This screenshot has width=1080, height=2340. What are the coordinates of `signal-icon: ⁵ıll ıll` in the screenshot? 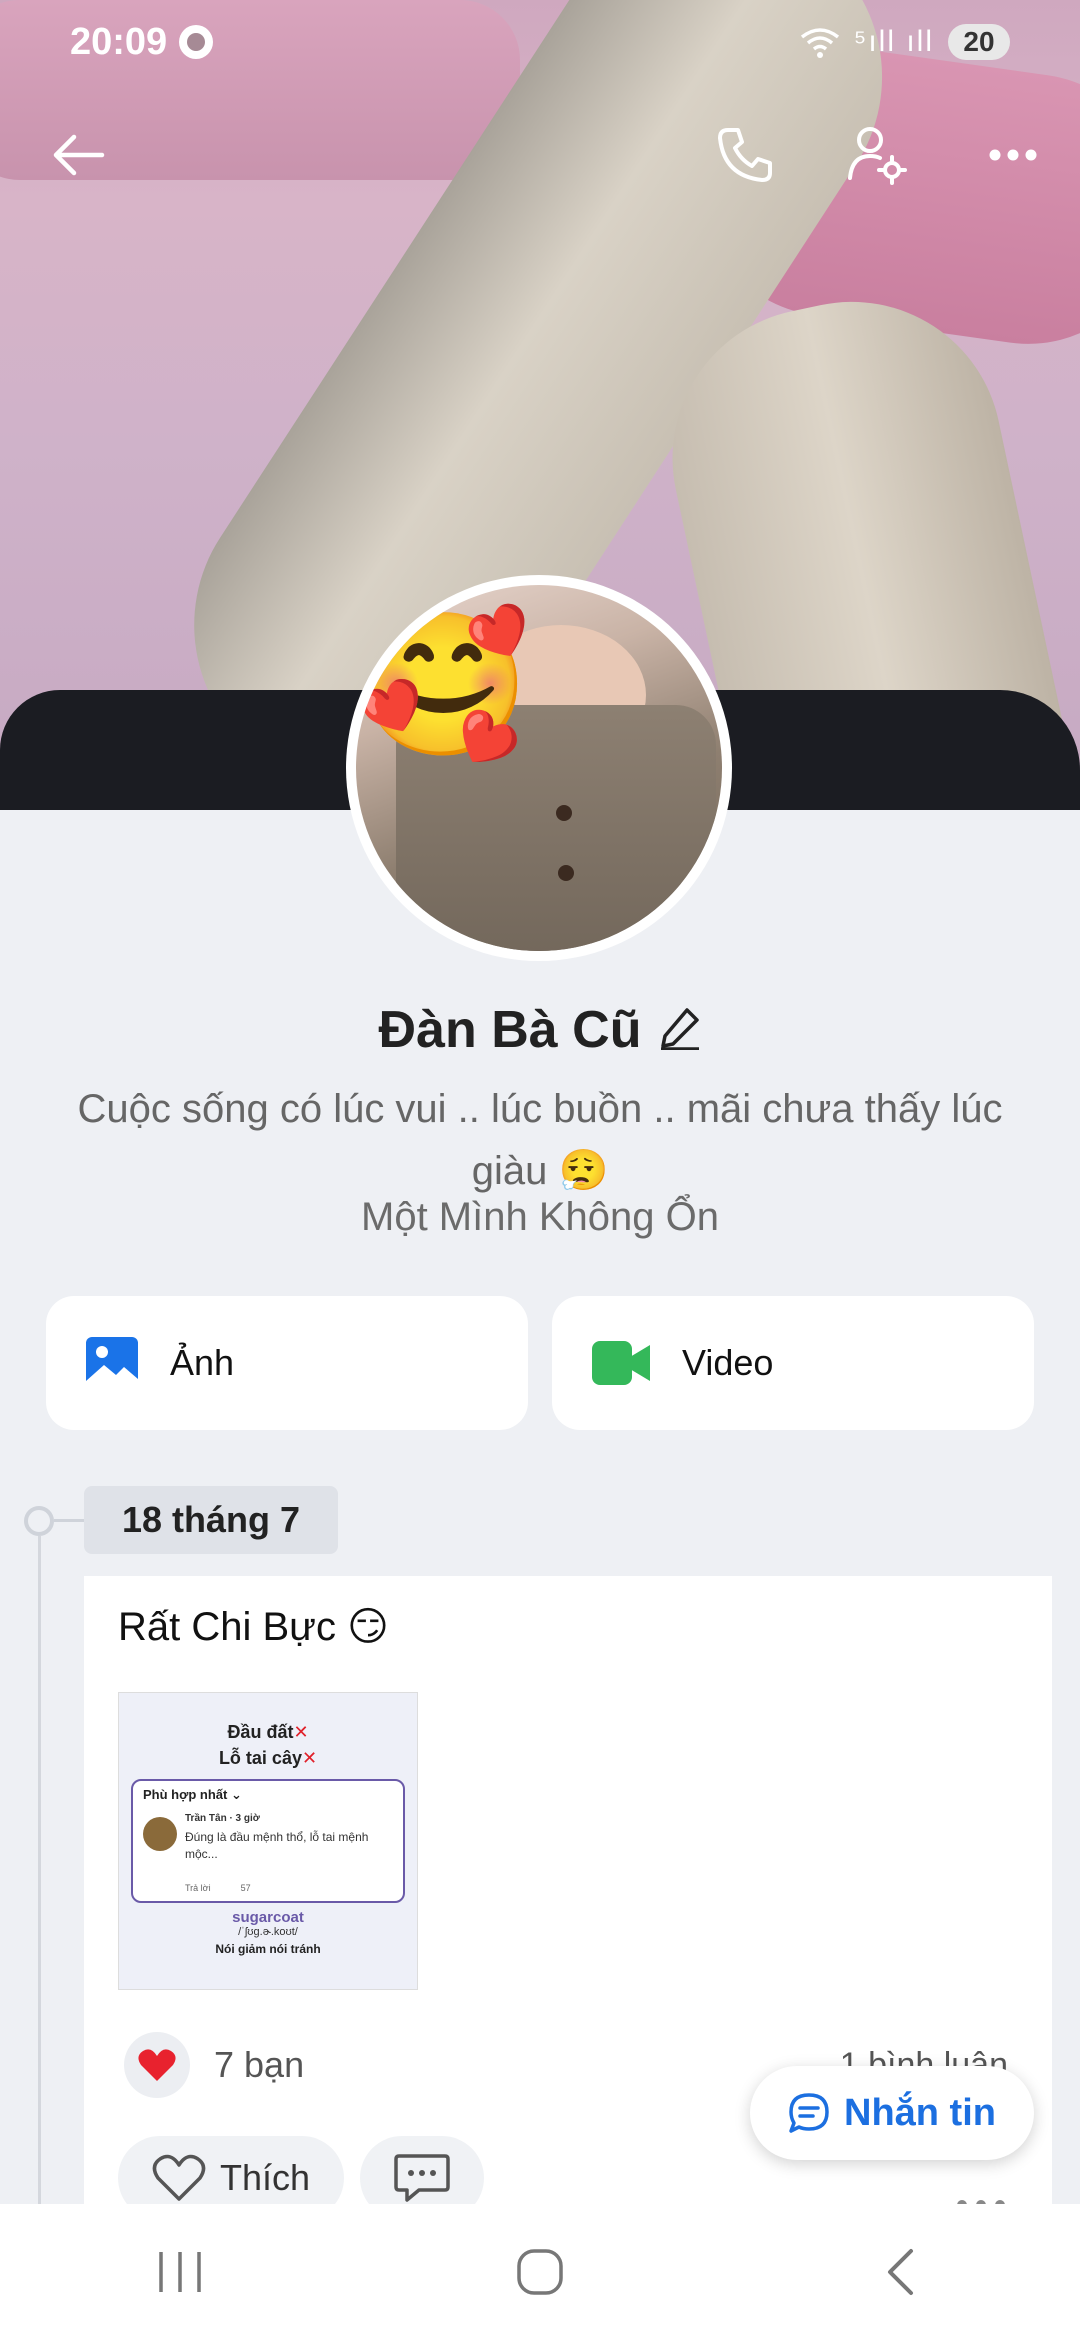 It's located at (893, 41).